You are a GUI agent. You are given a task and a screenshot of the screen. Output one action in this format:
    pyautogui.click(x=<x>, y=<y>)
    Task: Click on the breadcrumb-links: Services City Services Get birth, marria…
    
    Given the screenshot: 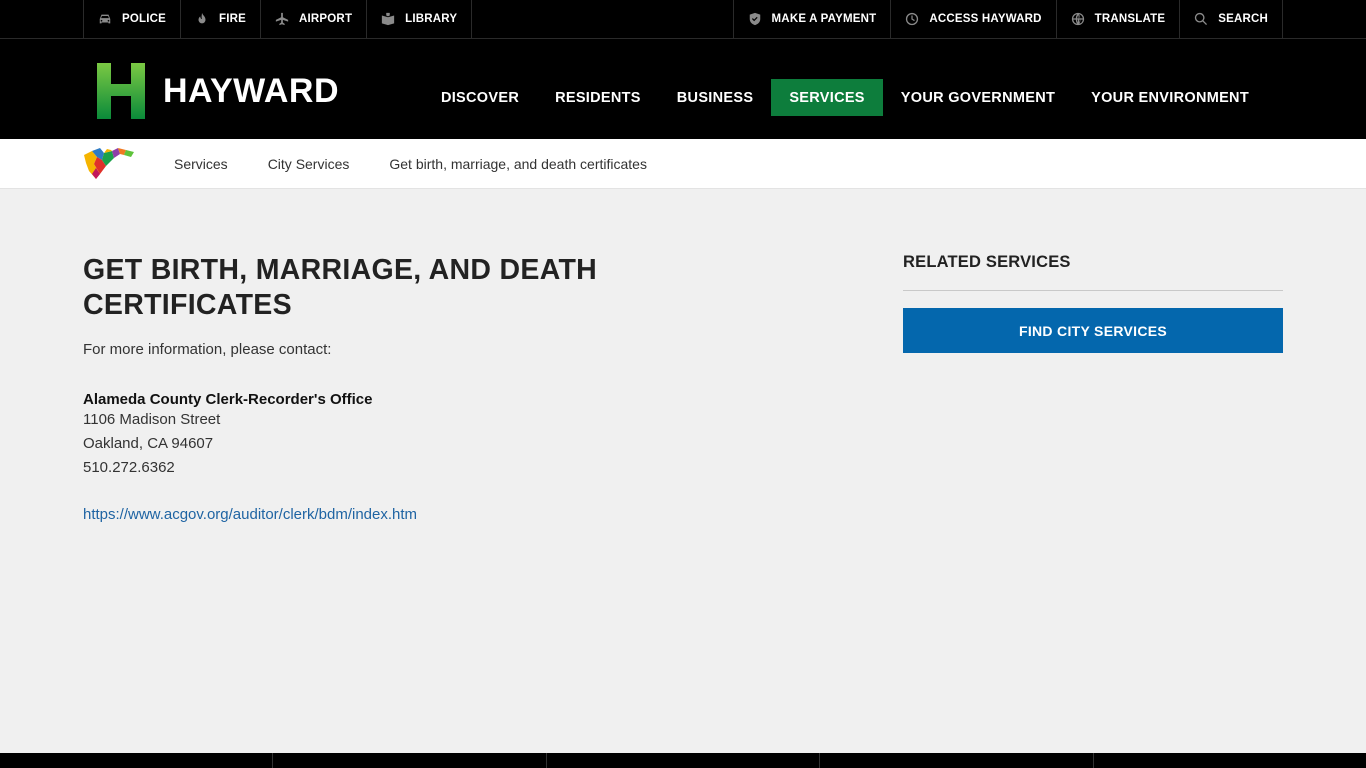 What is the action you would take?
    pyautogui.click(x=410, y=164)
    